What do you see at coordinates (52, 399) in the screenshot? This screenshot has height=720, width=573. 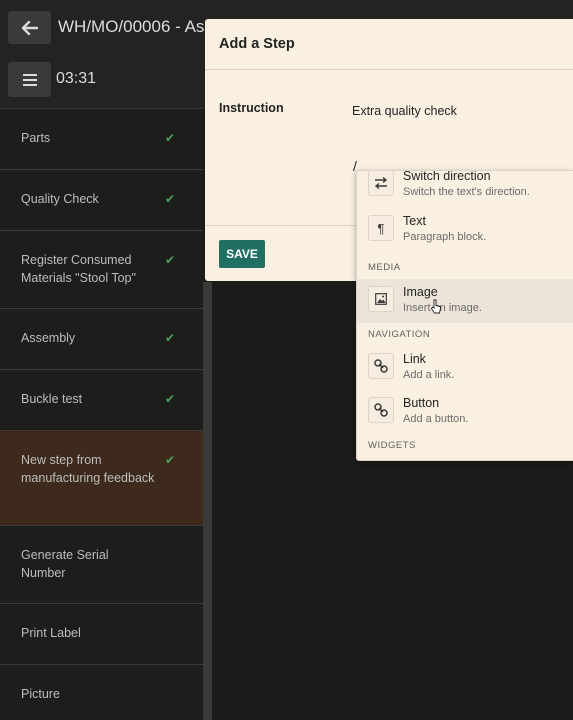 I see `step-label: Buckle test` at bounding box center [52, 399].